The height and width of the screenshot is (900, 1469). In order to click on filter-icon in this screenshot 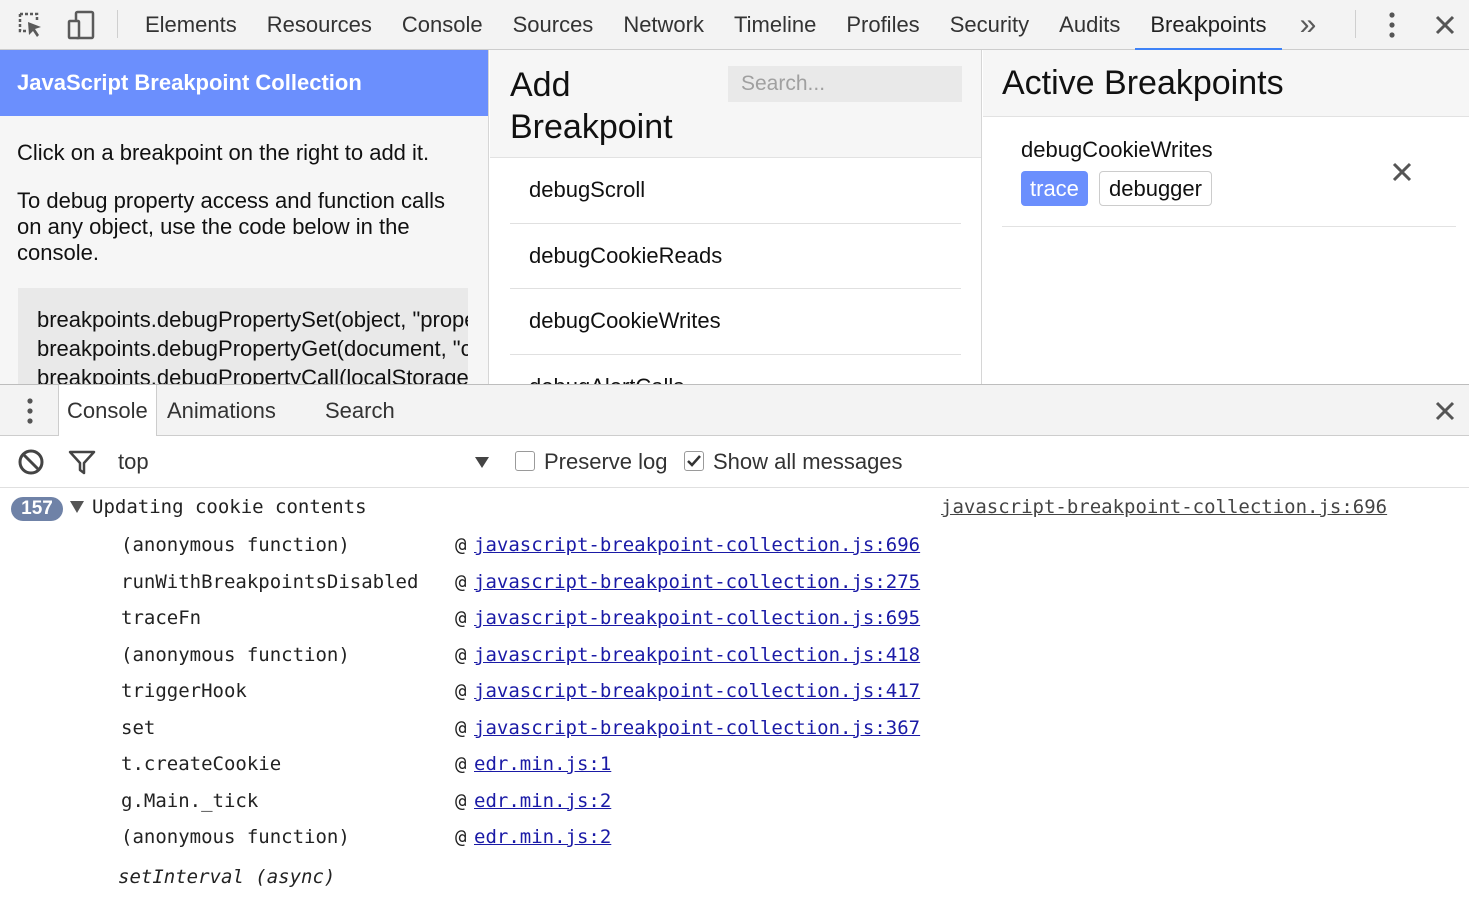, I will do `click(82, 462)`.